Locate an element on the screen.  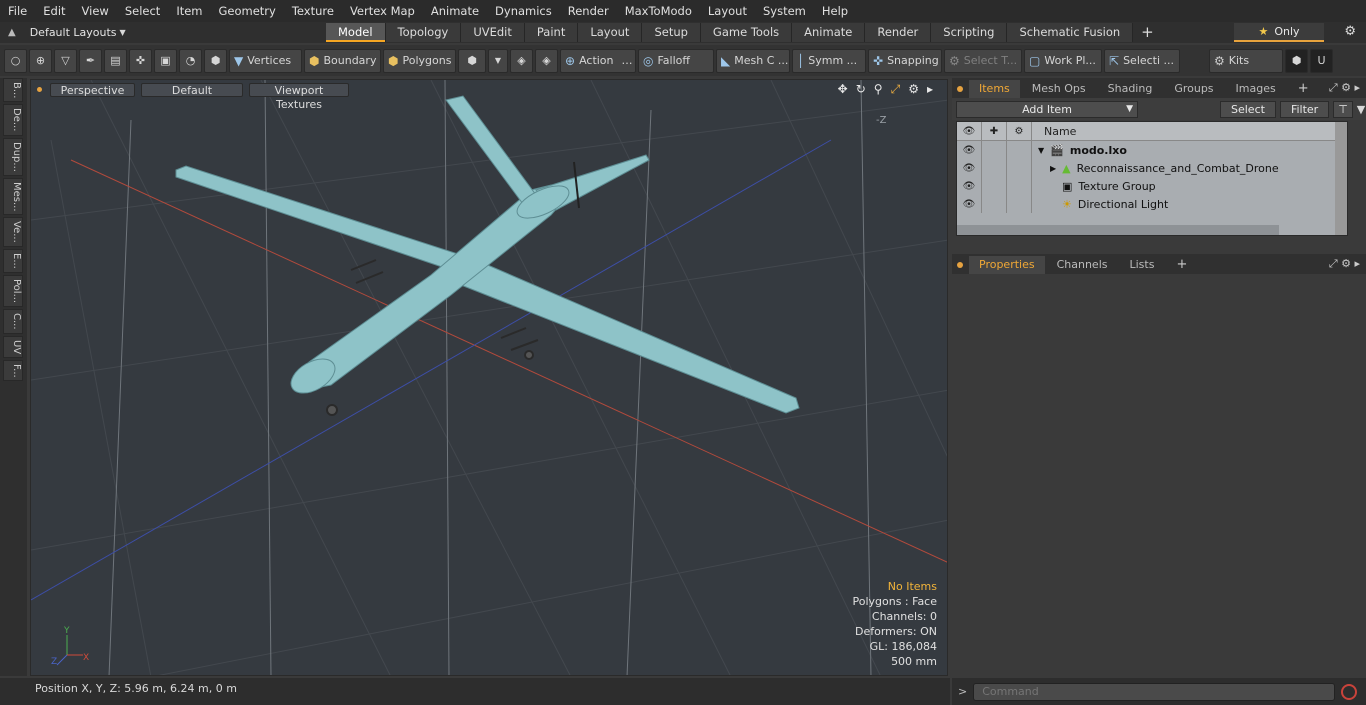
lock-header-icon: ✚ is located at coordinates (994, 131).